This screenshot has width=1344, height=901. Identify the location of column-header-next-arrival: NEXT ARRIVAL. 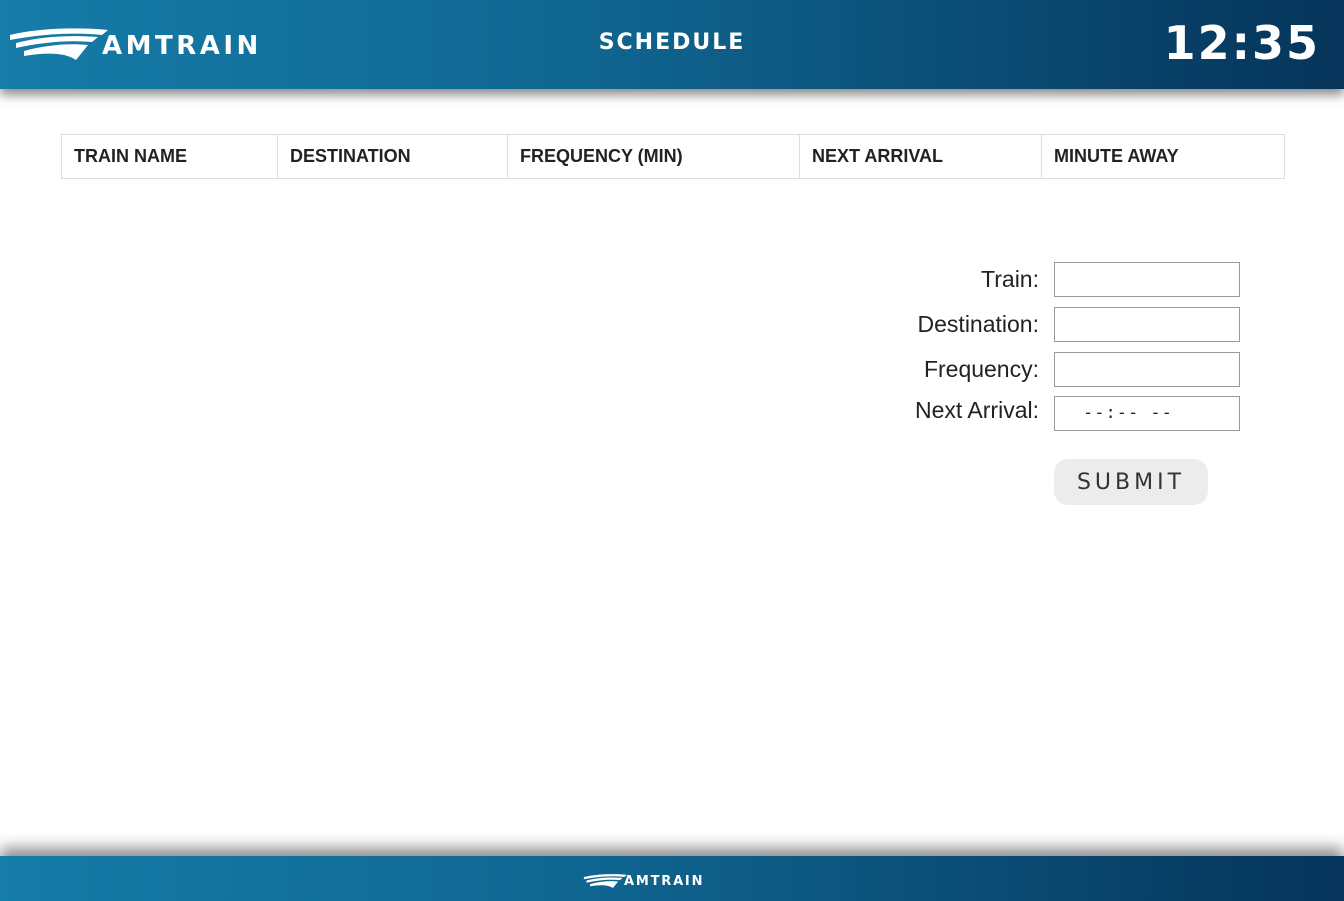
(920, 156).